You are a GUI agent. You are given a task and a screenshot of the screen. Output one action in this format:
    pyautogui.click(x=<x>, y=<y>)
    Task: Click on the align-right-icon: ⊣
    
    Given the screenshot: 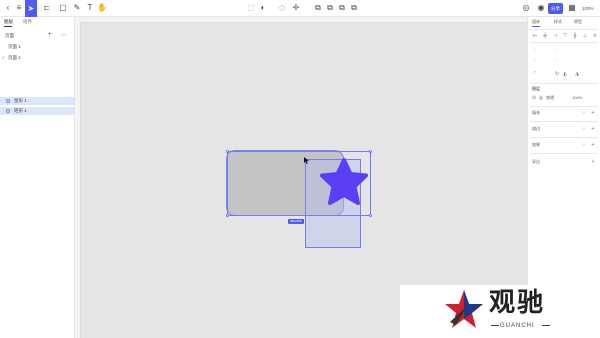 What is the action you would take?
    pyautogui.click(x=555, y=36)
    